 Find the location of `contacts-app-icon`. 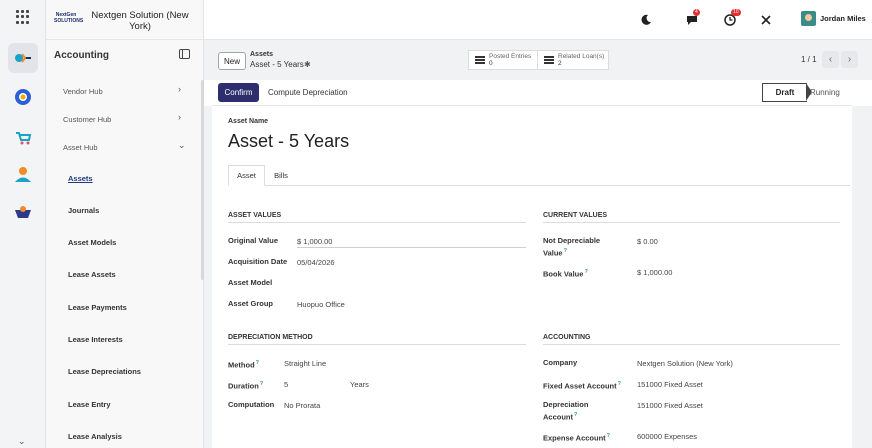

contacts-app-icon is located at coordinates (23, 174).